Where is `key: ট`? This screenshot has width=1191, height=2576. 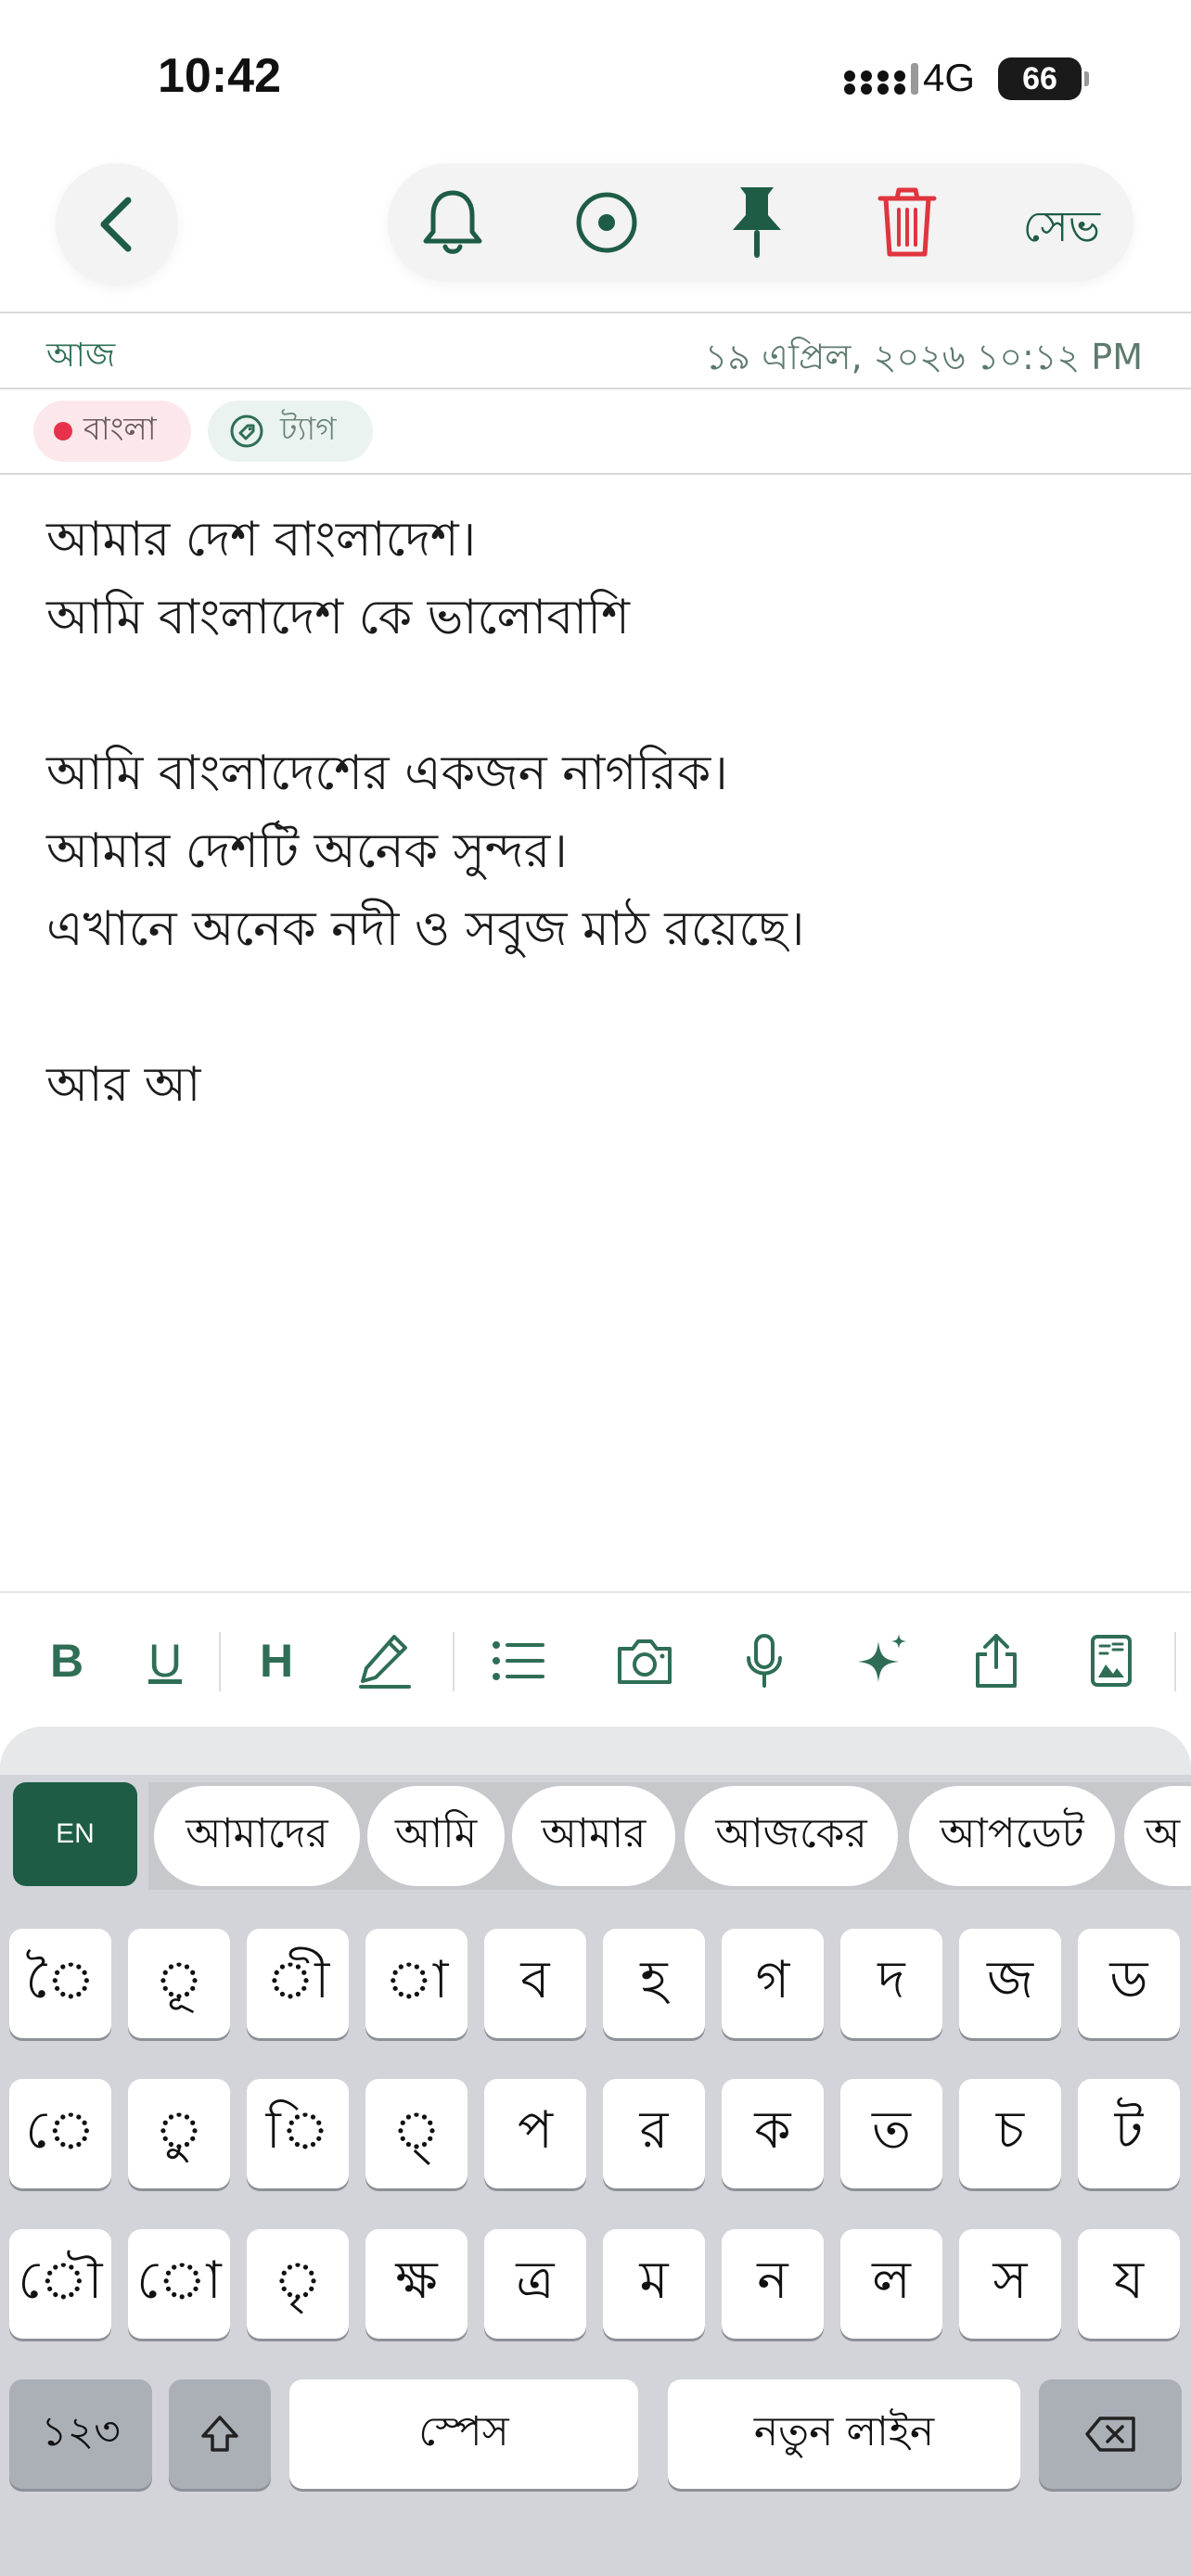
key: ট is located at coordinates (1129, 2133).